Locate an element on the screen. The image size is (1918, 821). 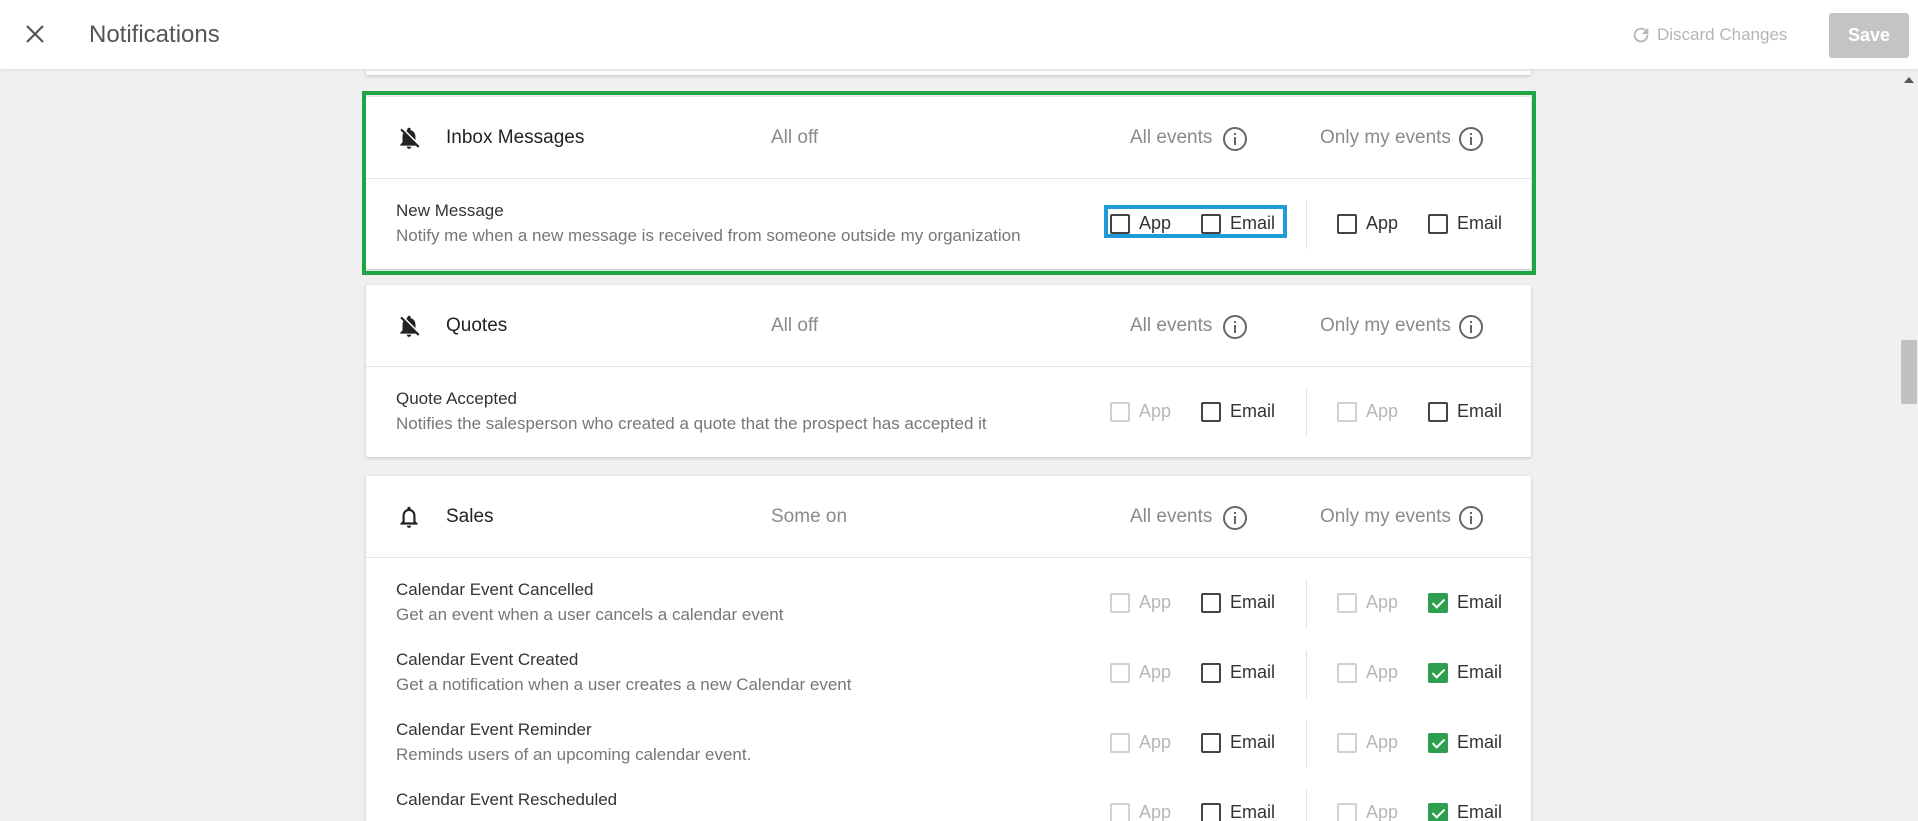
notification-title: Calendar Event Cancelled is located at coordinates (495, 589).